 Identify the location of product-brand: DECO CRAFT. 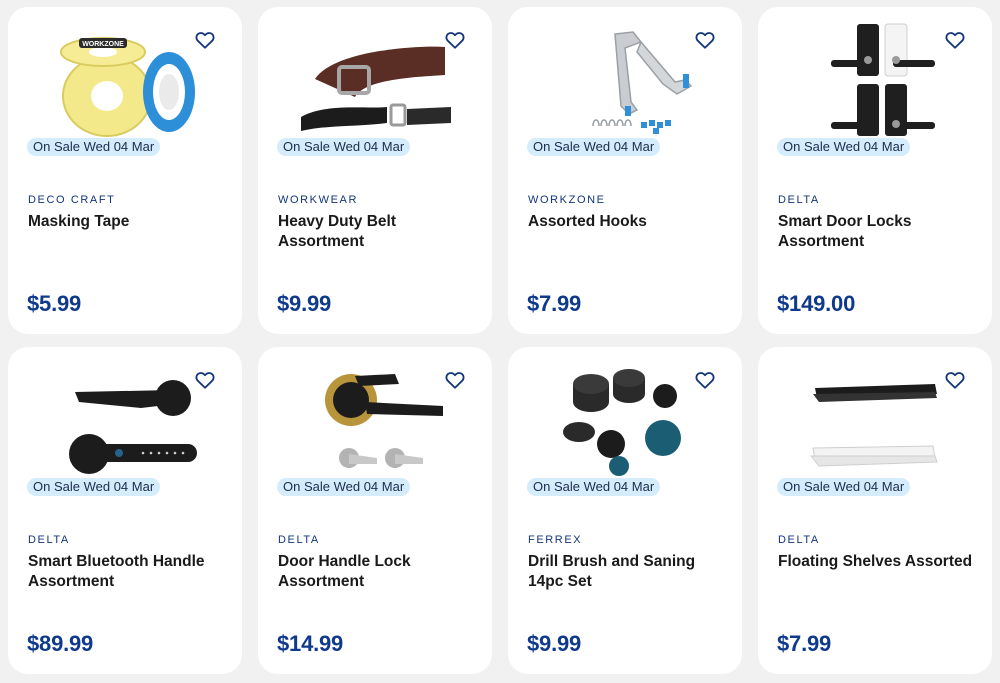
(72, 200).